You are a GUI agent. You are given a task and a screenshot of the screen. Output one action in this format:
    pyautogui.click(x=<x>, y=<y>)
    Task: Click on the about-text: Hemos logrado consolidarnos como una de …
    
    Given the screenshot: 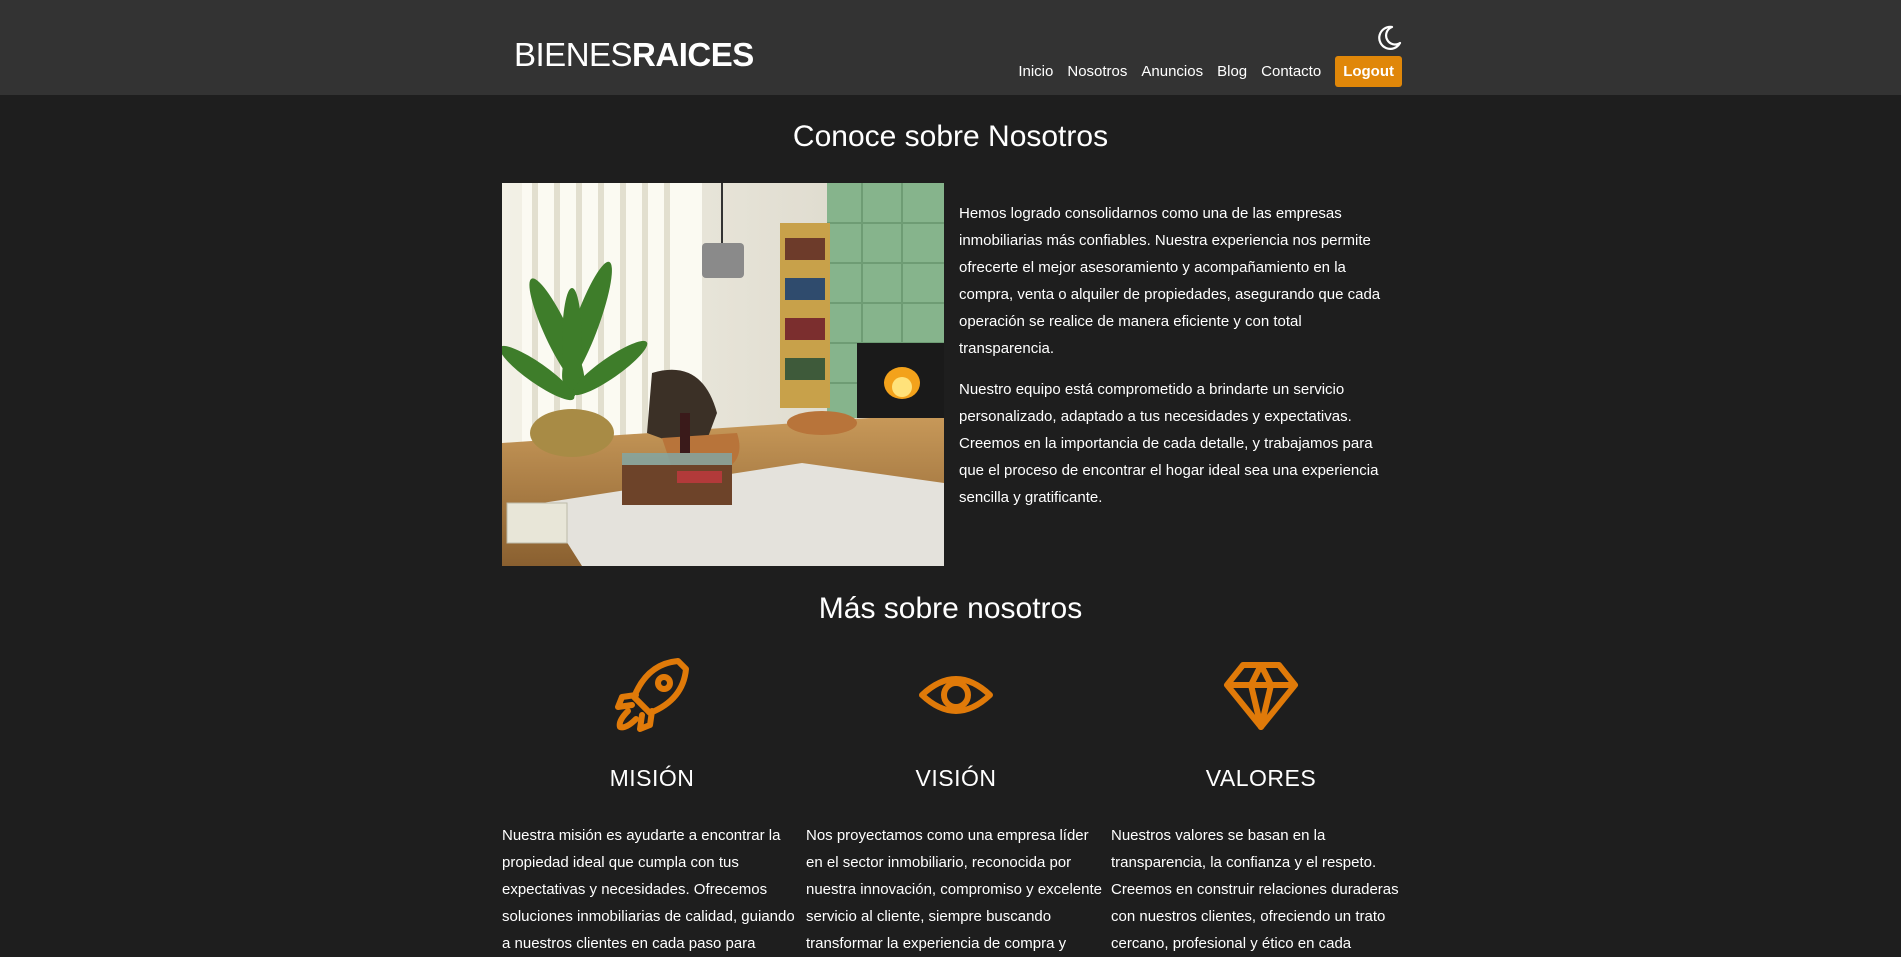 What is the action you would take?
    pyautogui.click(x=1179, y=362)
    